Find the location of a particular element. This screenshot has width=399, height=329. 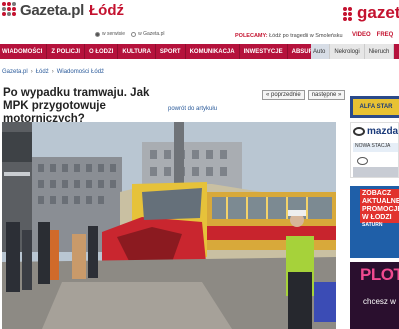

nav-item-nieruchomosci: Nieruch is located at coordinates (380, 51).